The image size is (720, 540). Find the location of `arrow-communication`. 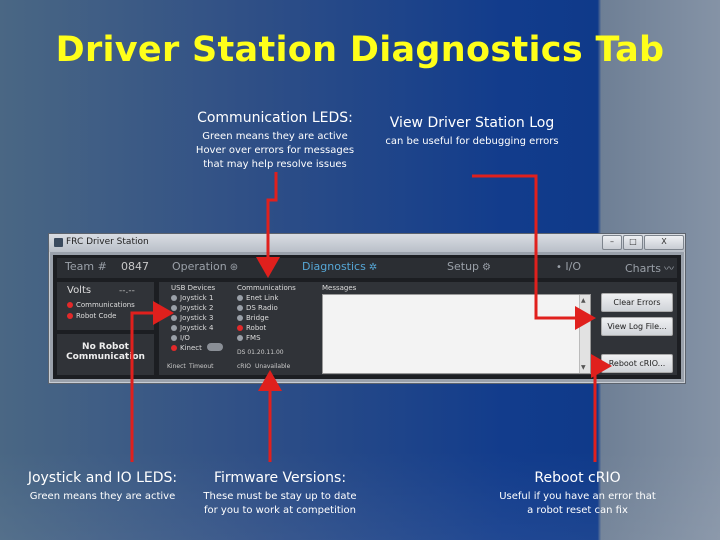

arrow-communication is located at coordinates (268, 225).